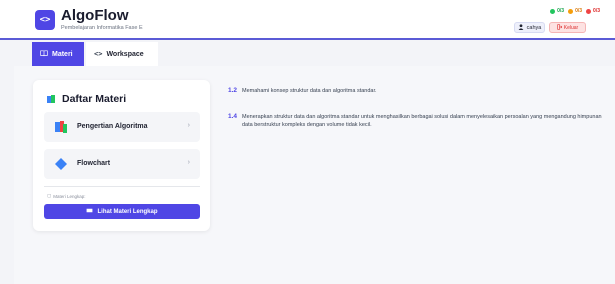 Image resolution: width=615 pixels, height=284 pixels. Describe the element at coordinates (553, 11) in the screenshot. I see `green-dot-icon` at that location.